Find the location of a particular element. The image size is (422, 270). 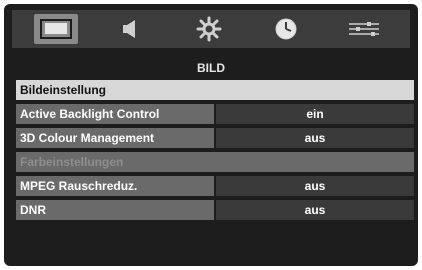

menu-header-label: Bildeinstellung is located at coordinates (215, 90).